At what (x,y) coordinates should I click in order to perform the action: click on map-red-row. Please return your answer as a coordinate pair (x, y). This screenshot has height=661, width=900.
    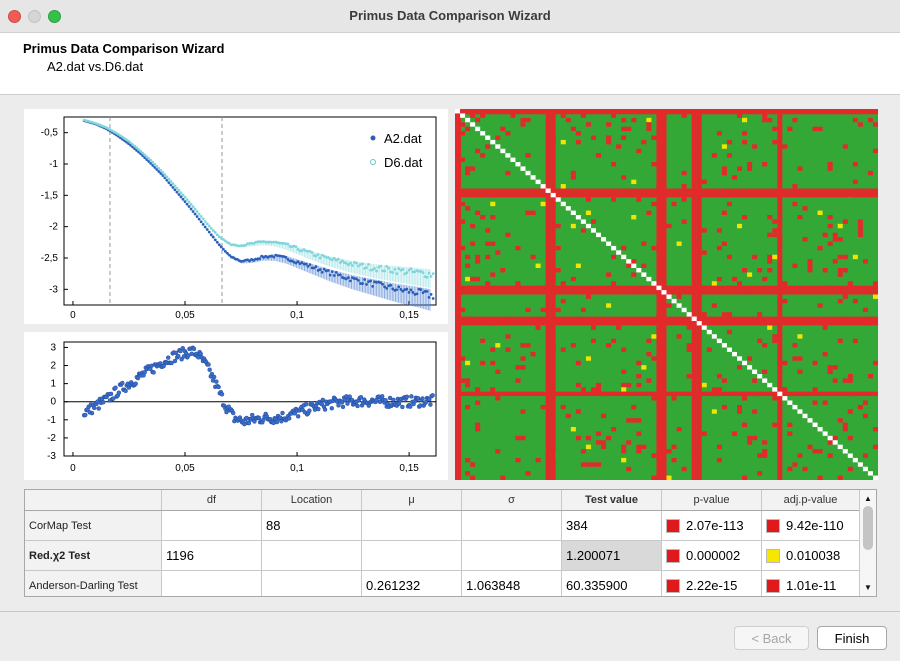
    Looking at the image, I should click on (666, 323).